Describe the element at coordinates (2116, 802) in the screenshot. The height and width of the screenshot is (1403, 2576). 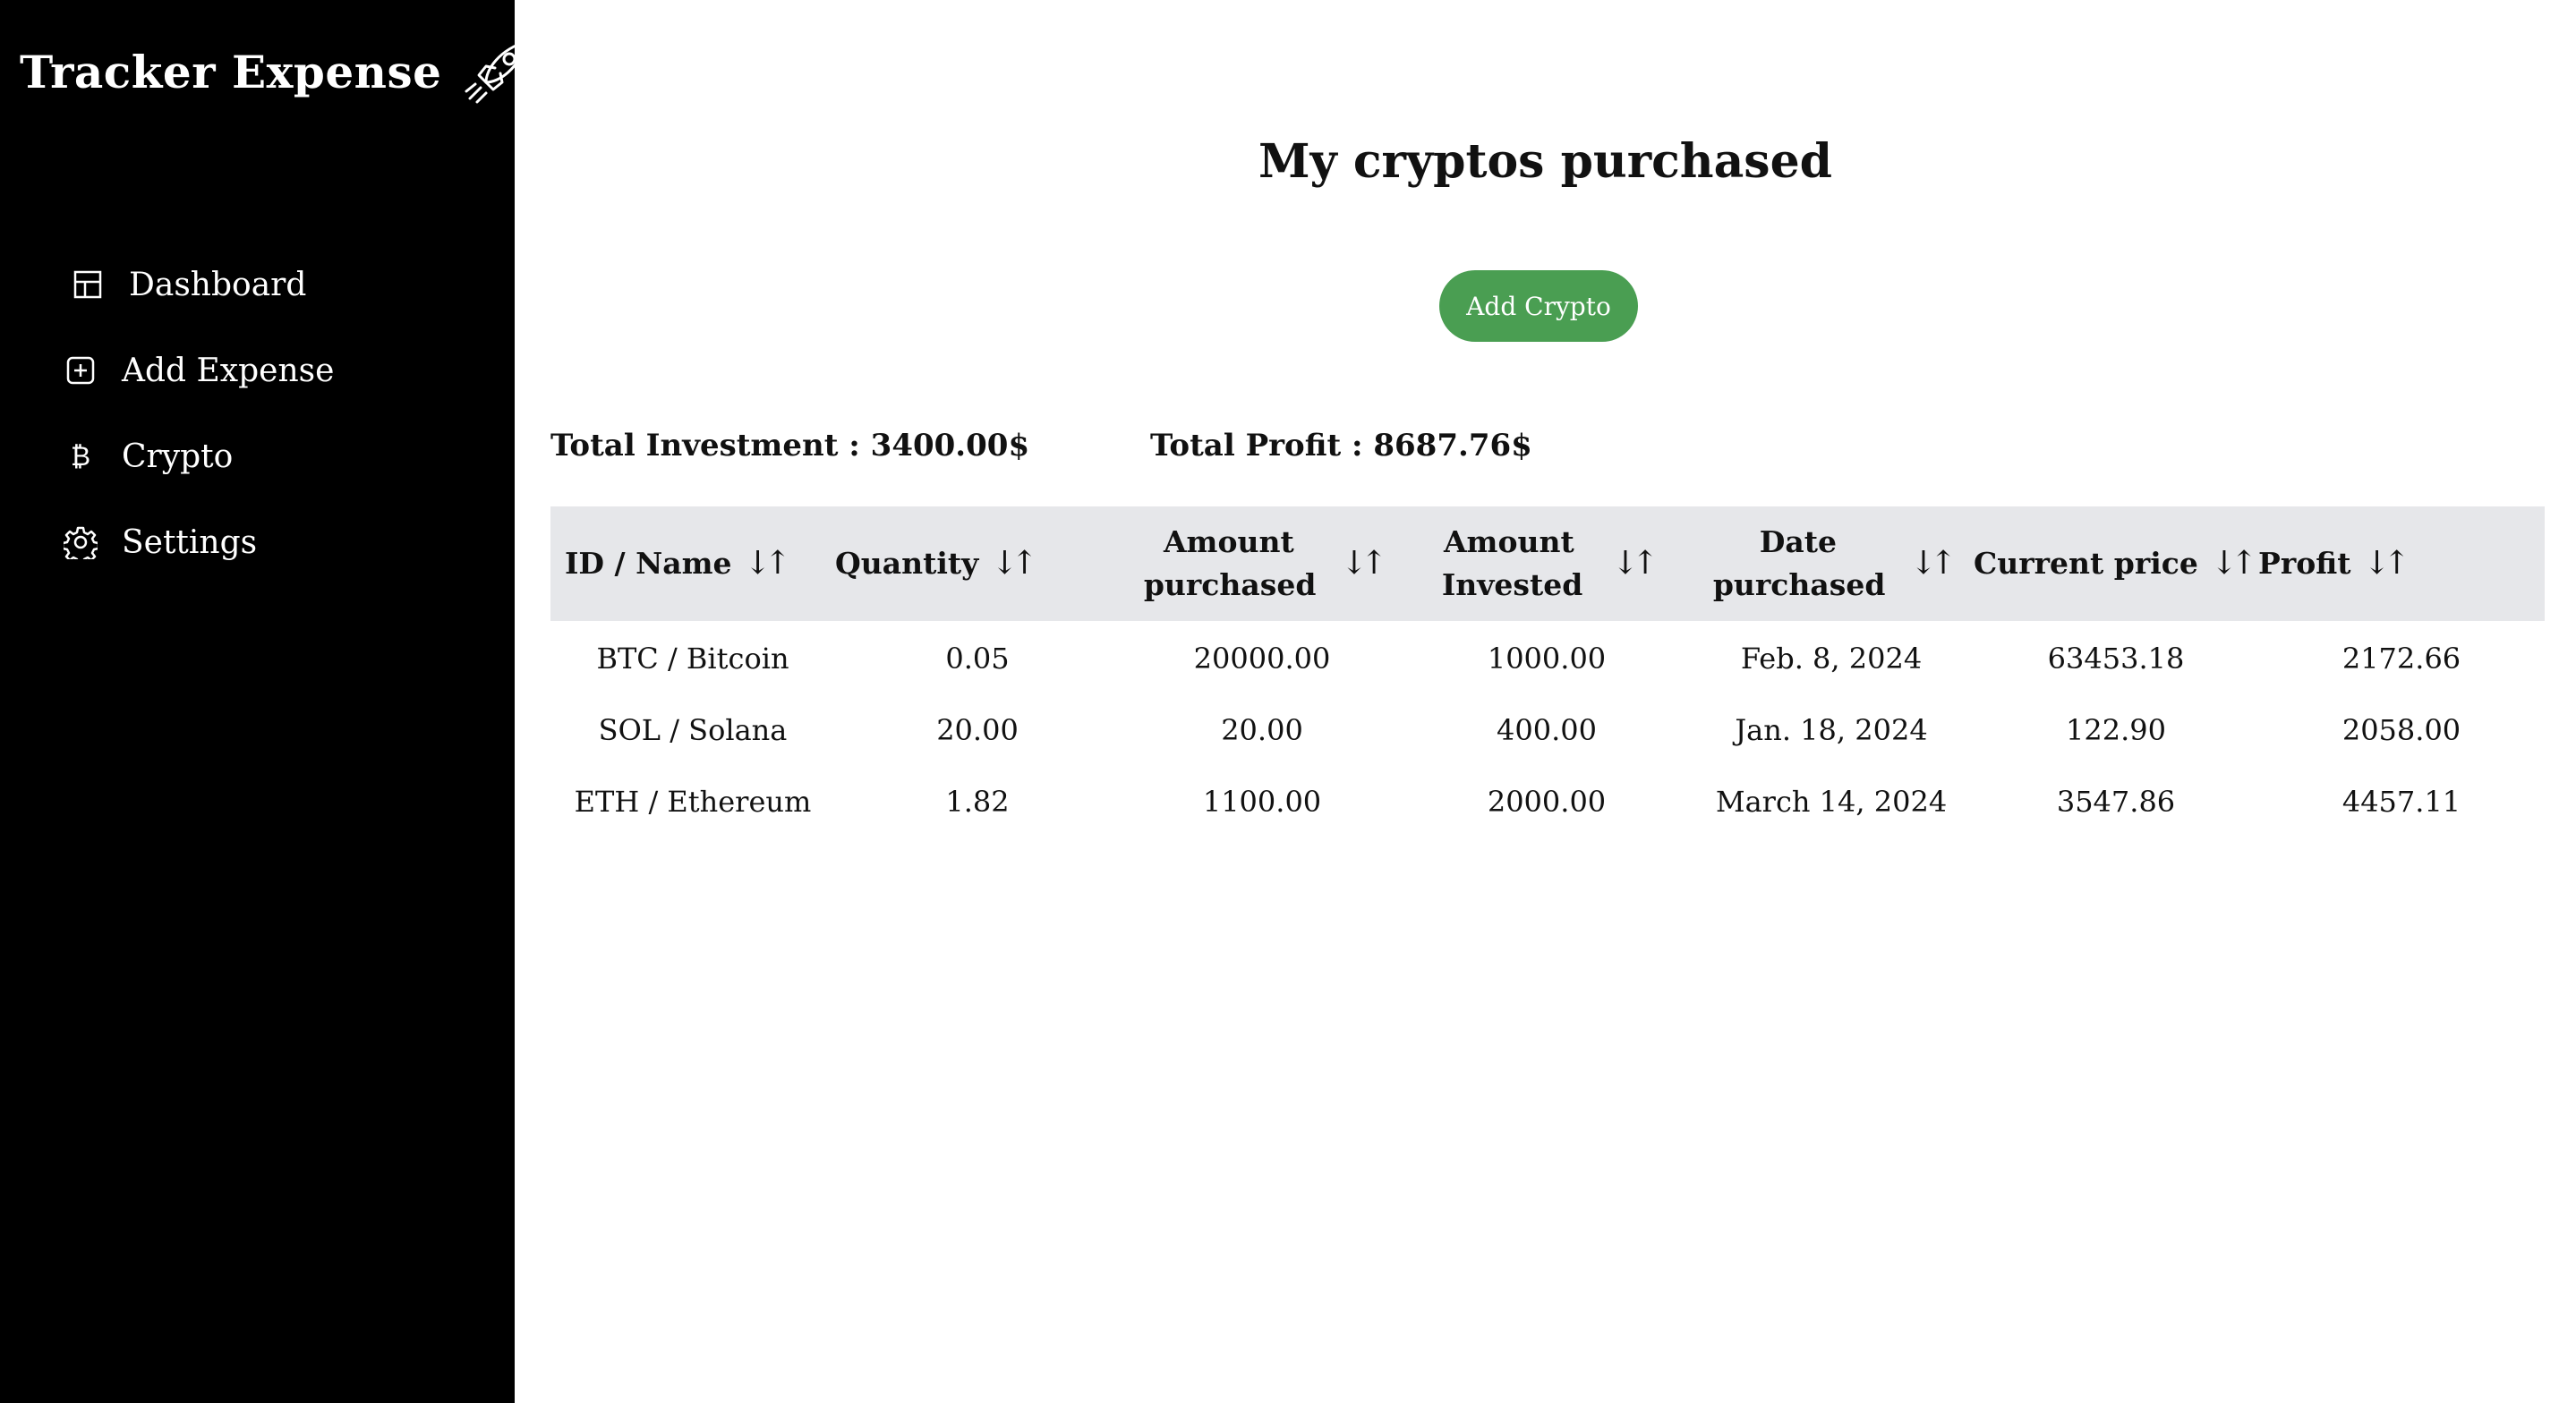
I see `cell-current-price: 3547.86` at that location.